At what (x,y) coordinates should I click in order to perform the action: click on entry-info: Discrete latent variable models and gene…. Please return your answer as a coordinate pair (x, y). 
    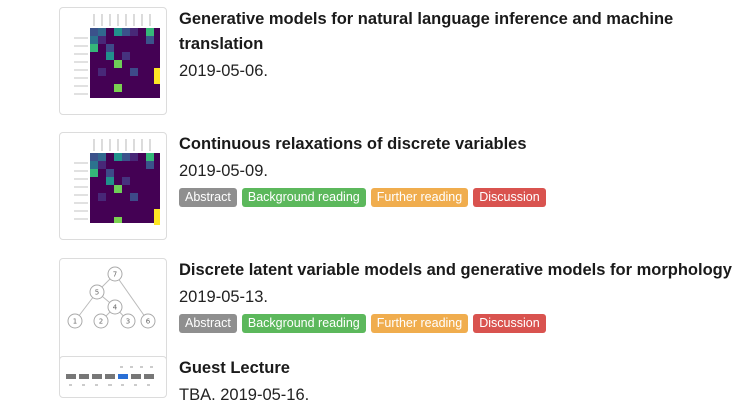
    Looking at the image, I should click on (459, 295).